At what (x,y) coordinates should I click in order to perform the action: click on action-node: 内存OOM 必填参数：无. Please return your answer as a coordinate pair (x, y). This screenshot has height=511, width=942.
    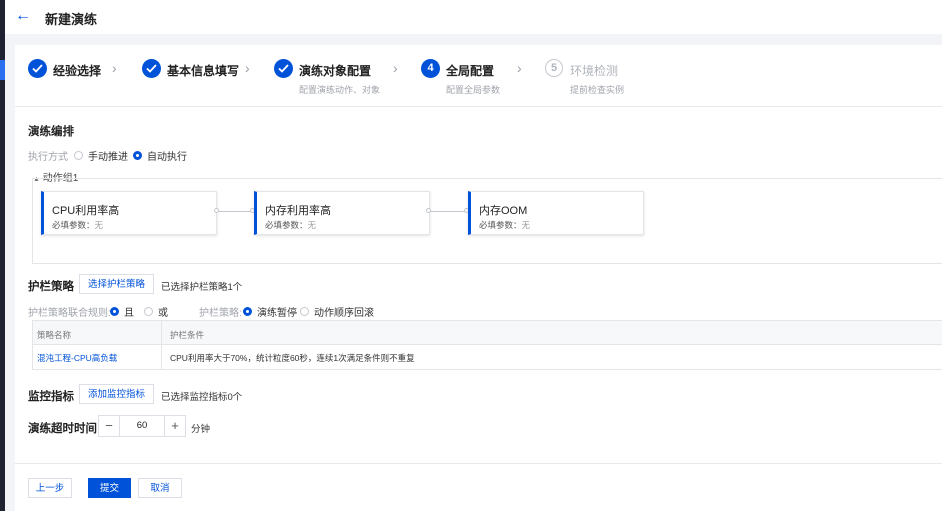
    Looking at the image, I should click on (556, 213).